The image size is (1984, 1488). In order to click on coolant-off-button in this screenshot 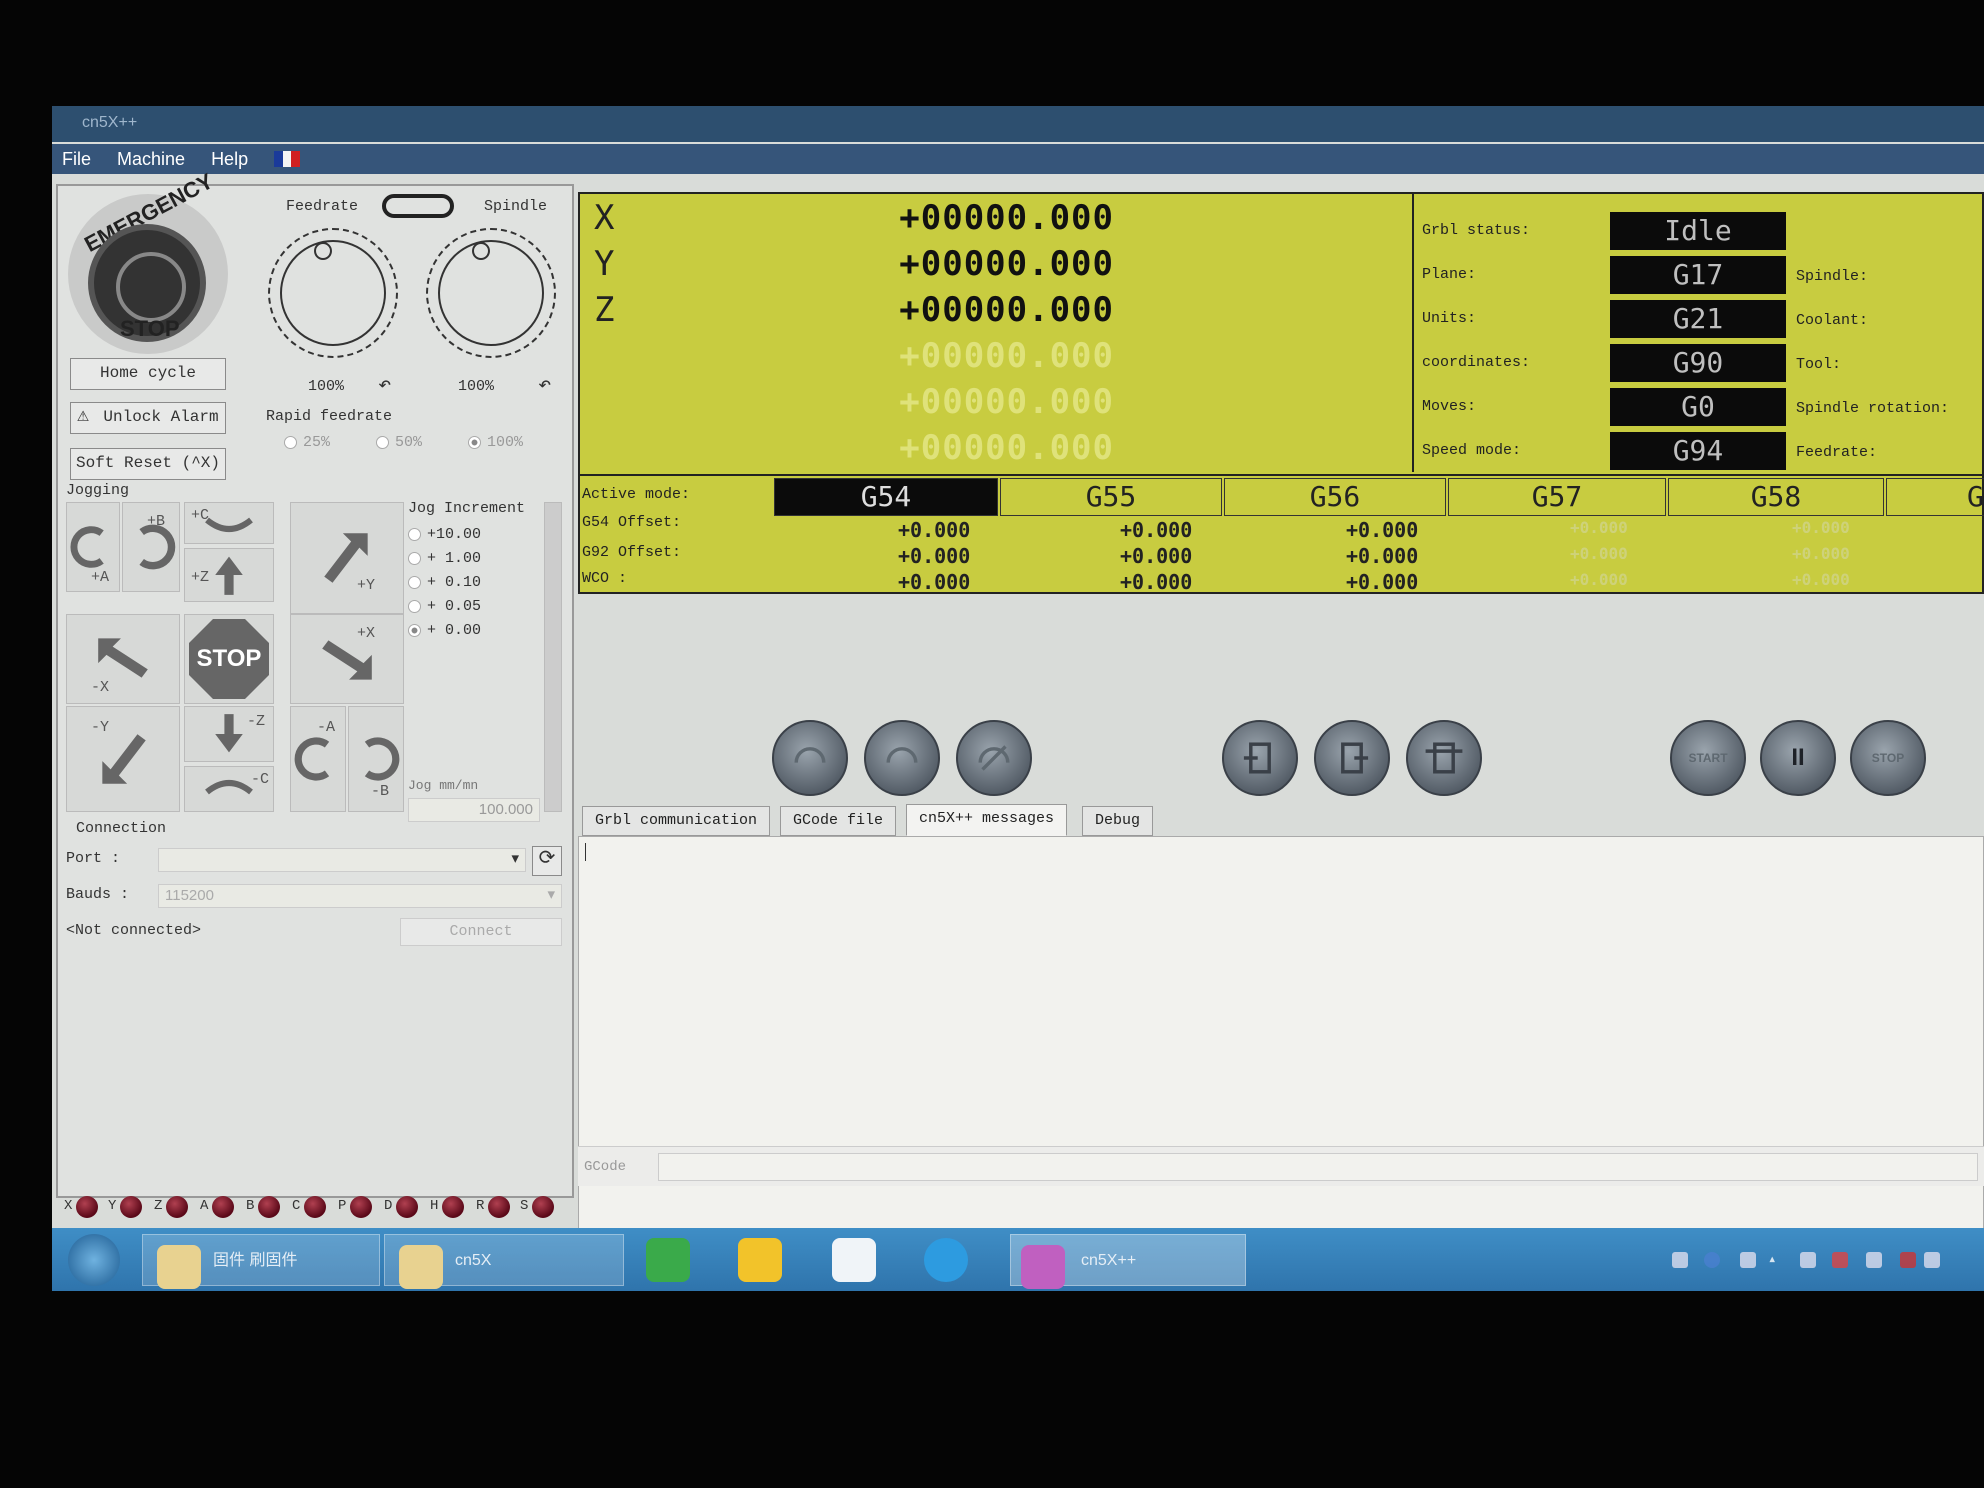, I will do `click(1444, 758)`.